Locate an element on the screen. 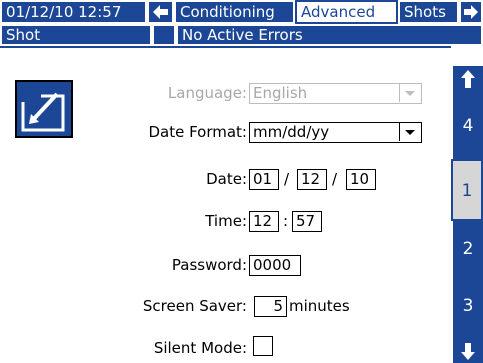  date-format-label: Date Format: is located at coordinates (197, 132).